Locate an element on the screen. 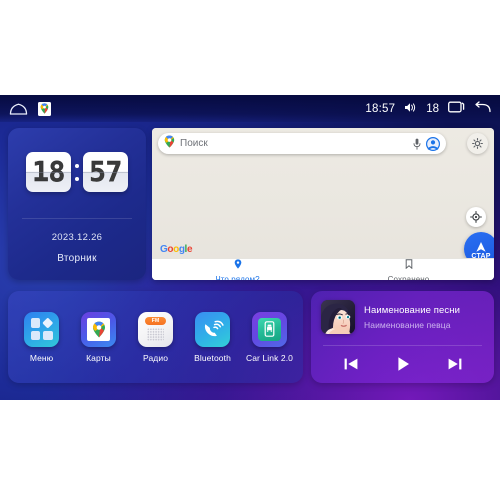 The image size is (500, 500). map-nav-nearby: Что рядом? is located at coordinates (237, 268).